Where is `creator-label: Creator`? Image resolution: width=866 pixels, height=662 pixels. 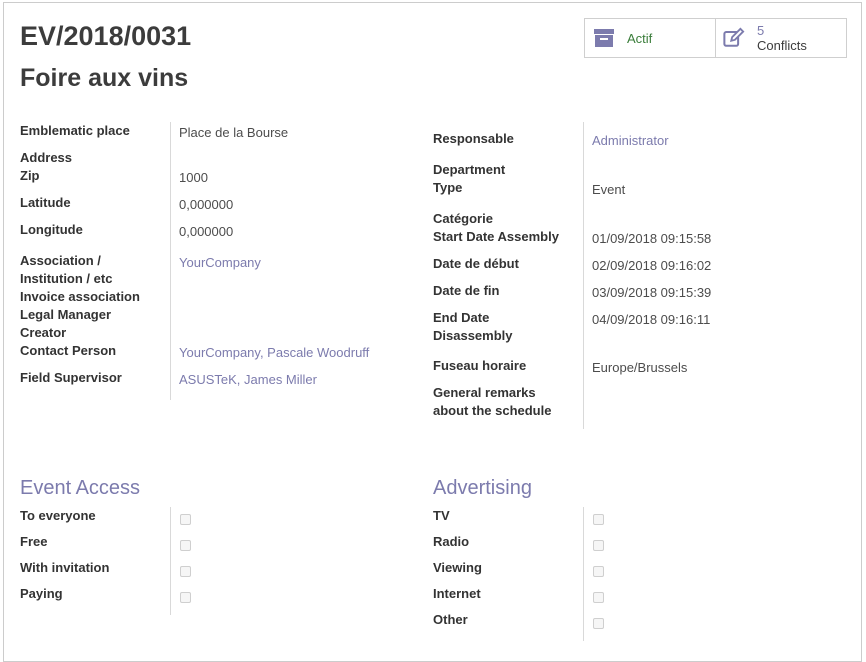 creator-label: Creator is located at coordinates (43, 332).